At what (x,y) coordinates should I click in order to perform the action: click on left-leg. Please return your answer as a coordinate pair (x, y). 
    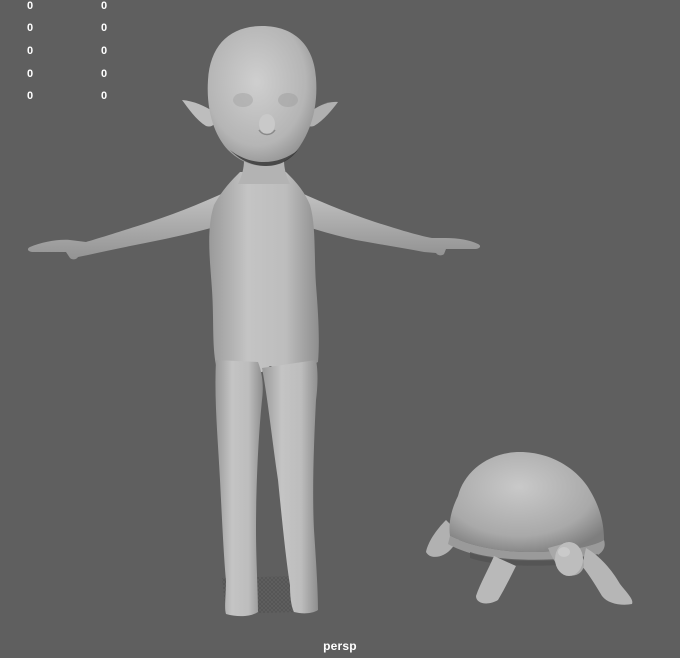
    Looking at the image, I should click on (239, 488).